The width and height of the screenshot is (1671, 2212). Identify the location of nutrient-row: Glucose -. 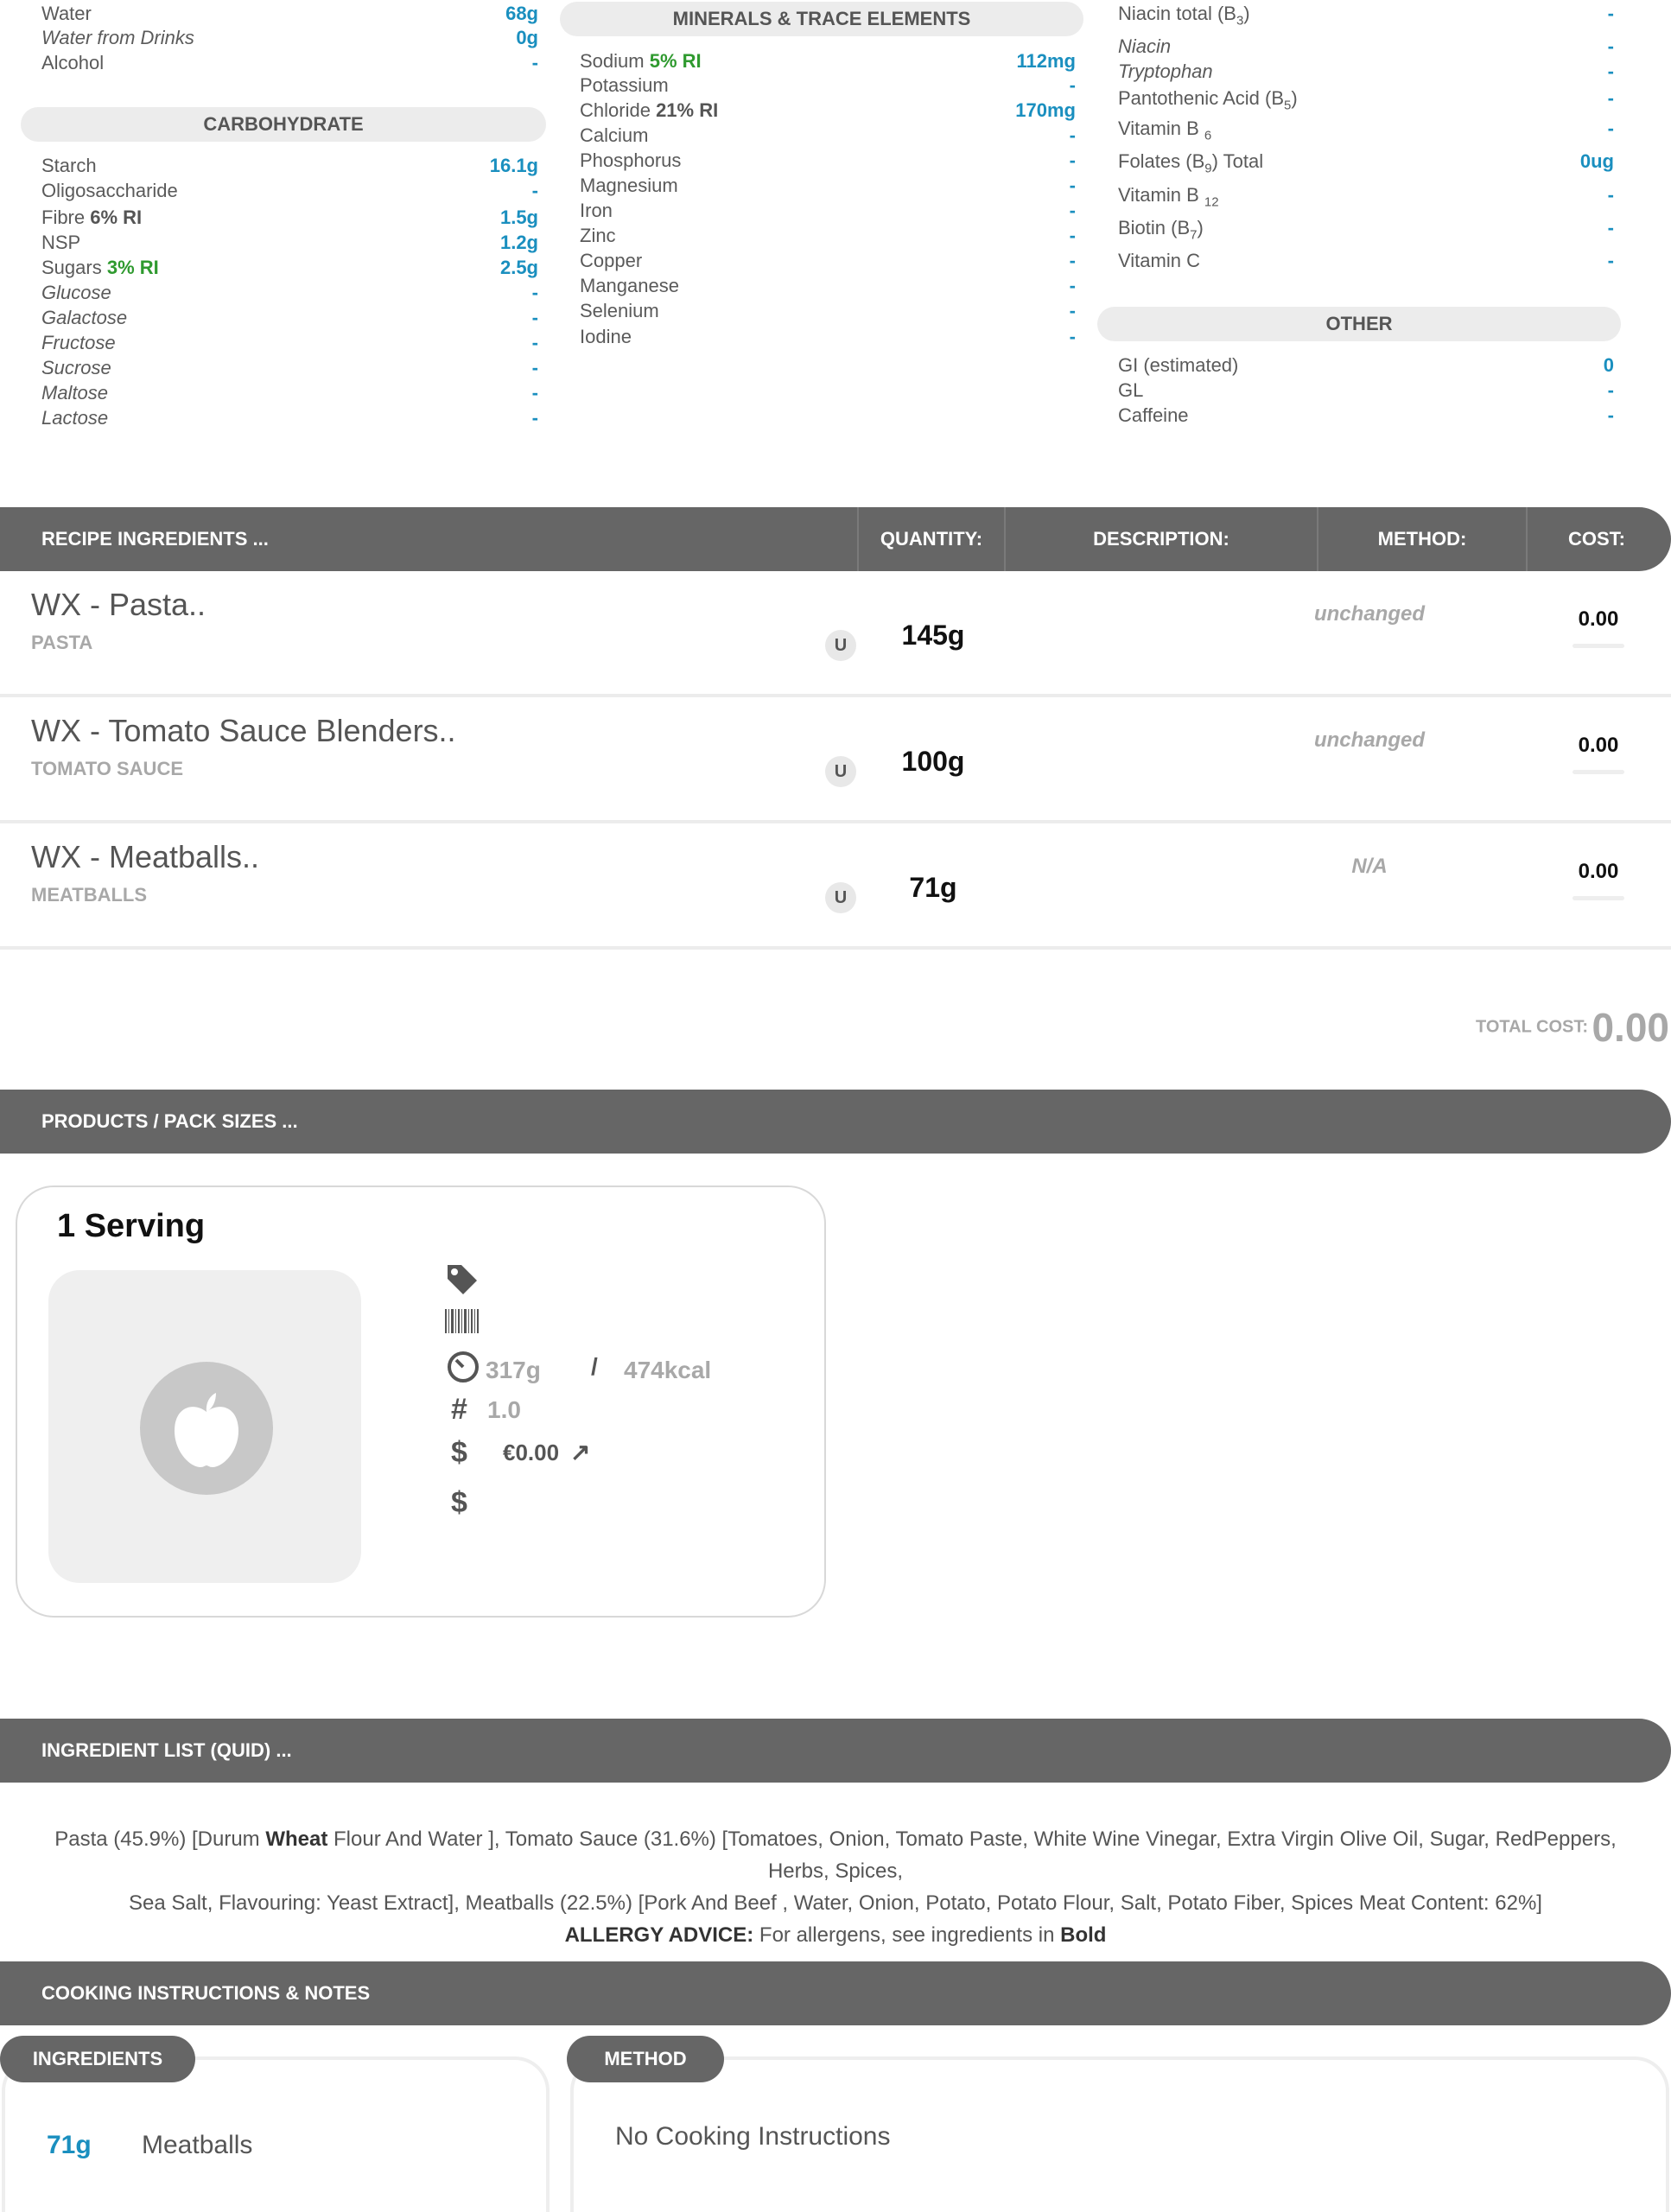
(289, 293).